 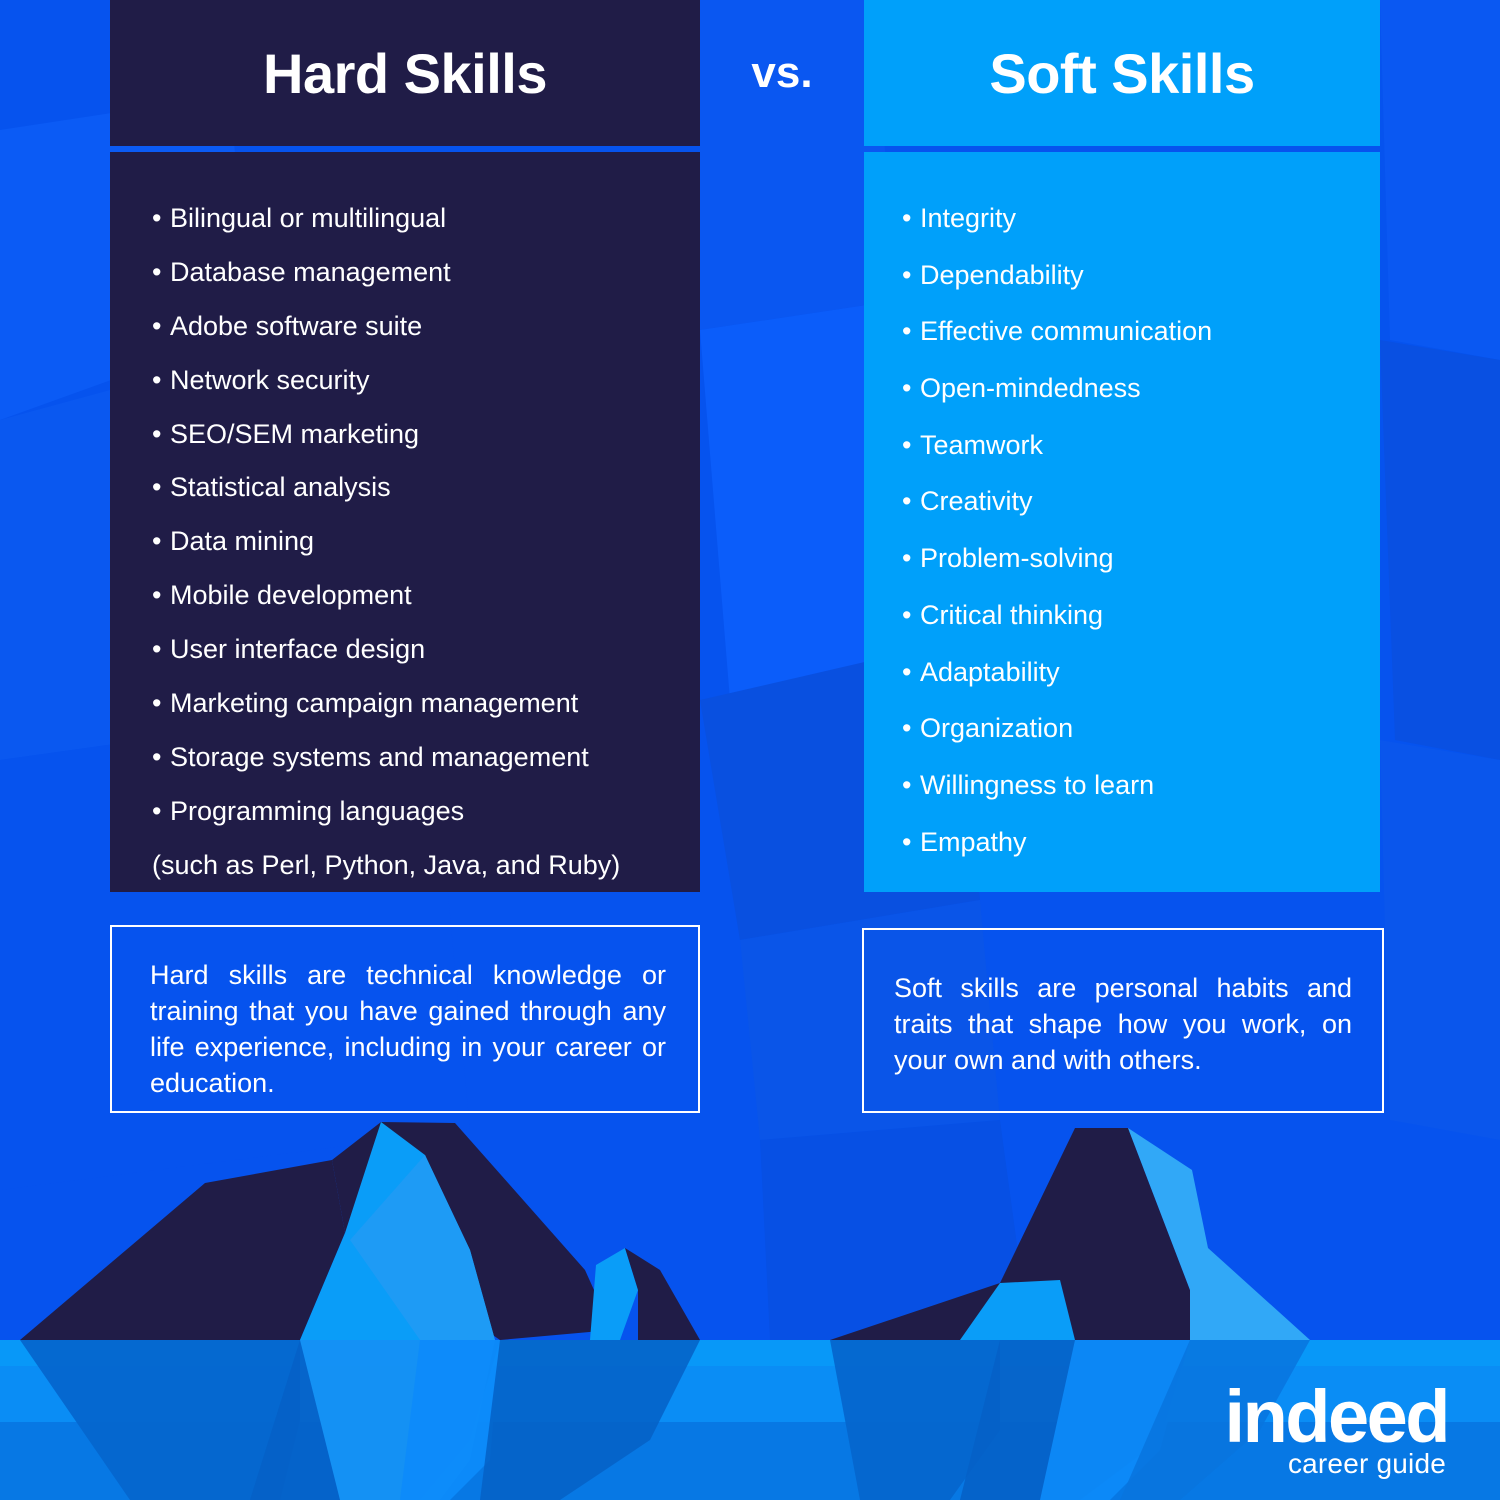 What do you see at coordinates (270, 379) in the screenshot?
I see `list-item-label: Network security` at bounding box center [270, 379].